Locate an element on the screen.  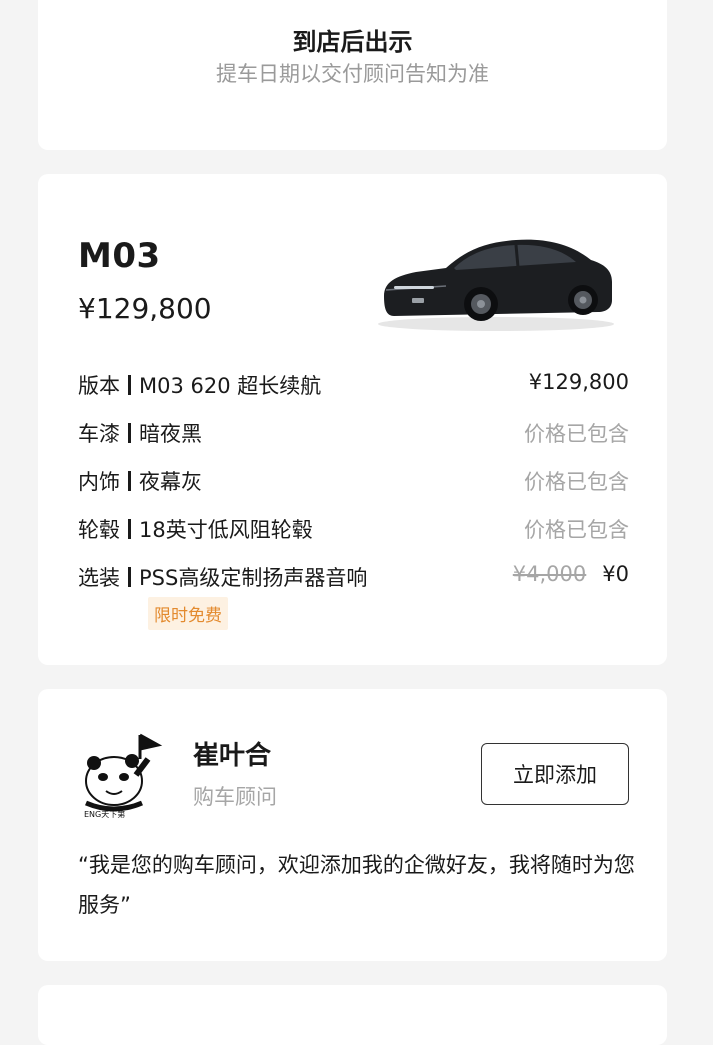
spec-value: 夜幕灰 is located at coordinates (170, 482).